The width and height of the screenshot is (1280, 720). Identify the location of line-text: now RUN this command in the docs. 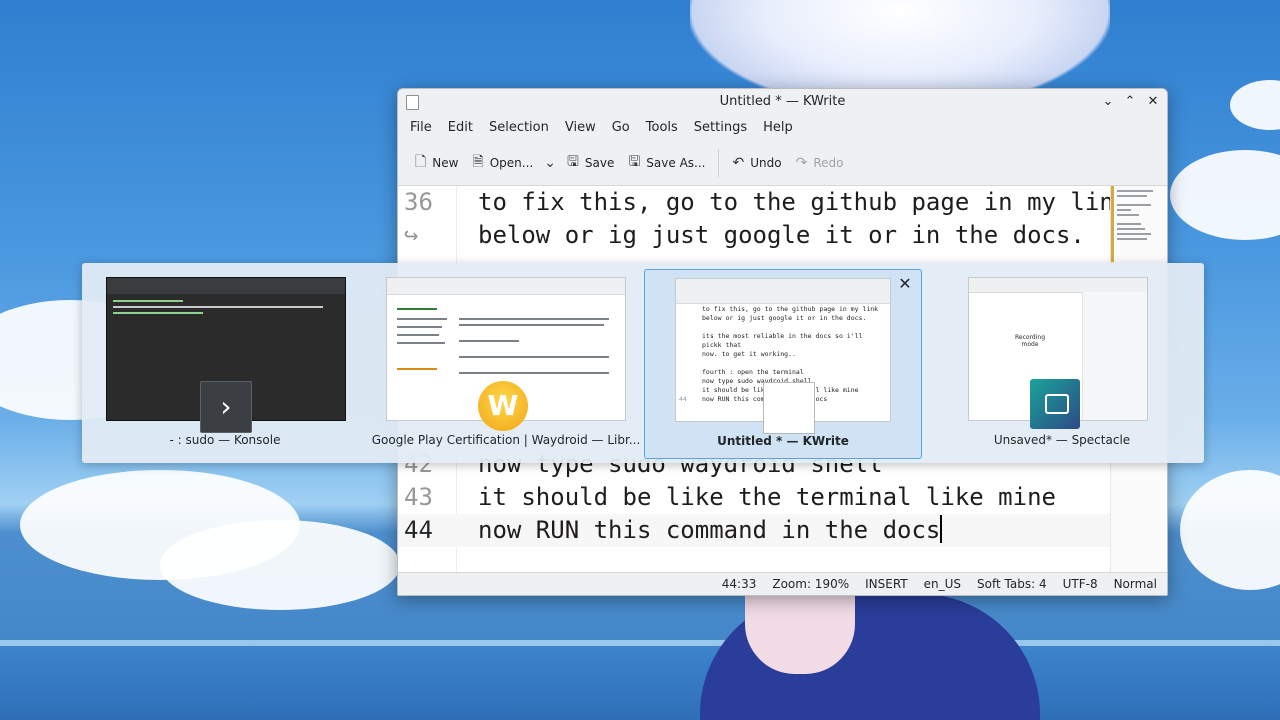
(710, 530).